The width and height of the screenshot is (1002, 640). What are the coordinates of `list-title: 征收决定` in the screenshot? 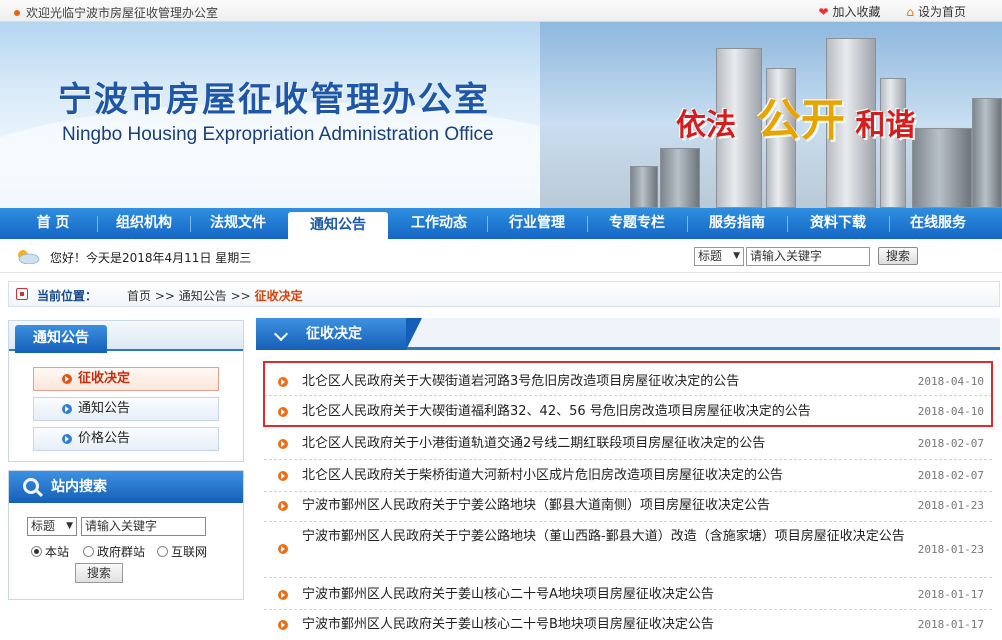 It's located at (339, 334).